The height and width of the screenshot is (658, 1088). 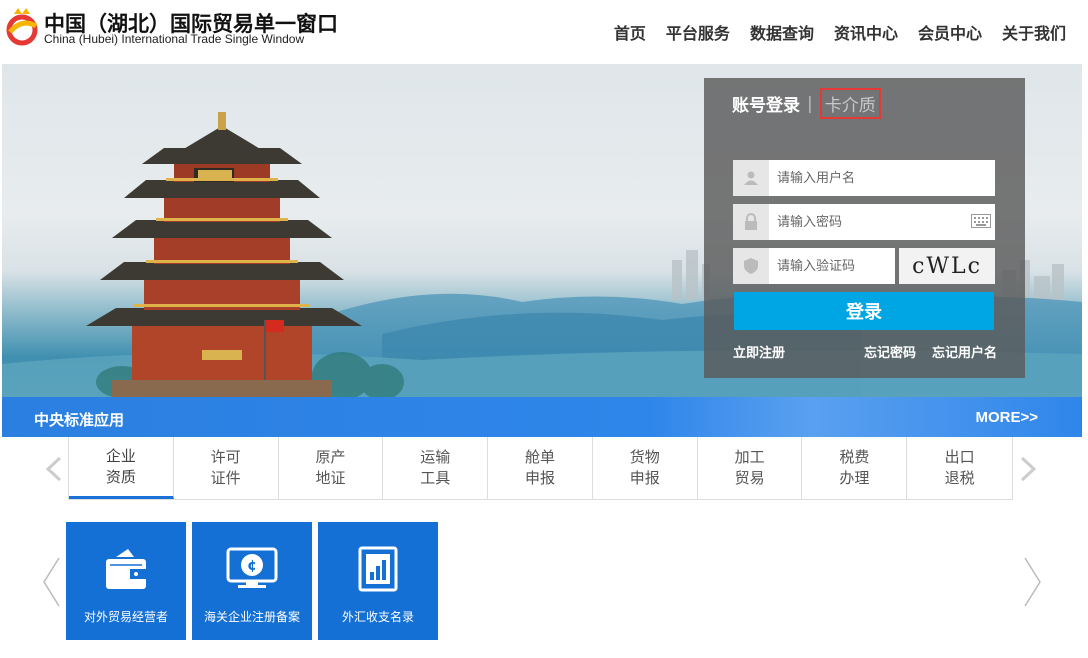 What do you see at coordinates (1006, 417) in the screenshot?
I see `more-link: MORE>>` at bounding box center [1006, 417].